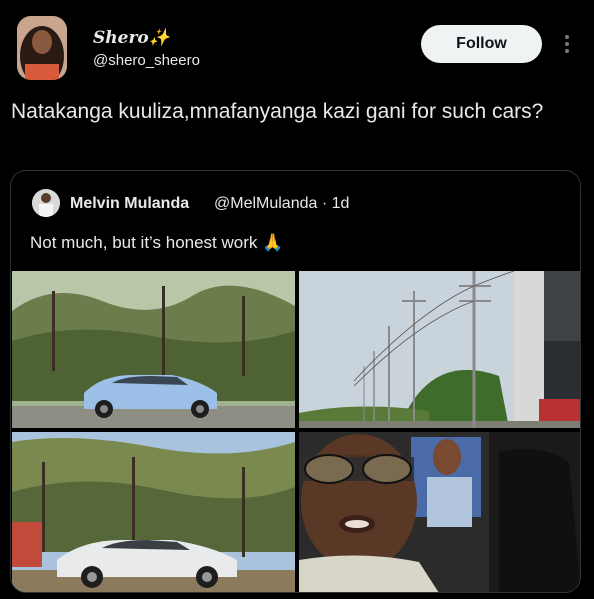 The image size is (594, 599). What do you see at coordinates (481, 44) in the screenshot?
I see `follow-button: Follow` at bounding box center [481, 44].